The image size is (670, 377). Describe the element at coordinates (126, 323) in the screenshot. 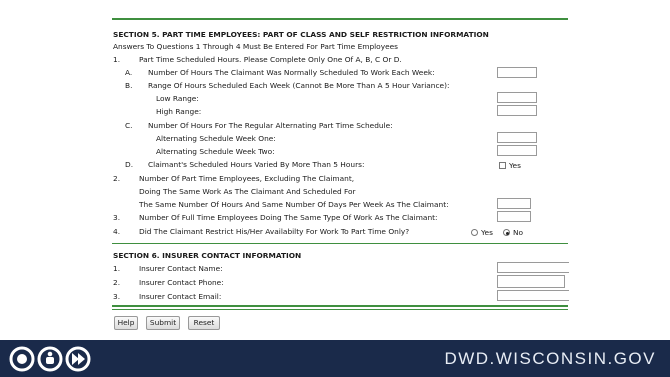

I see `help-button: Help` at that location.